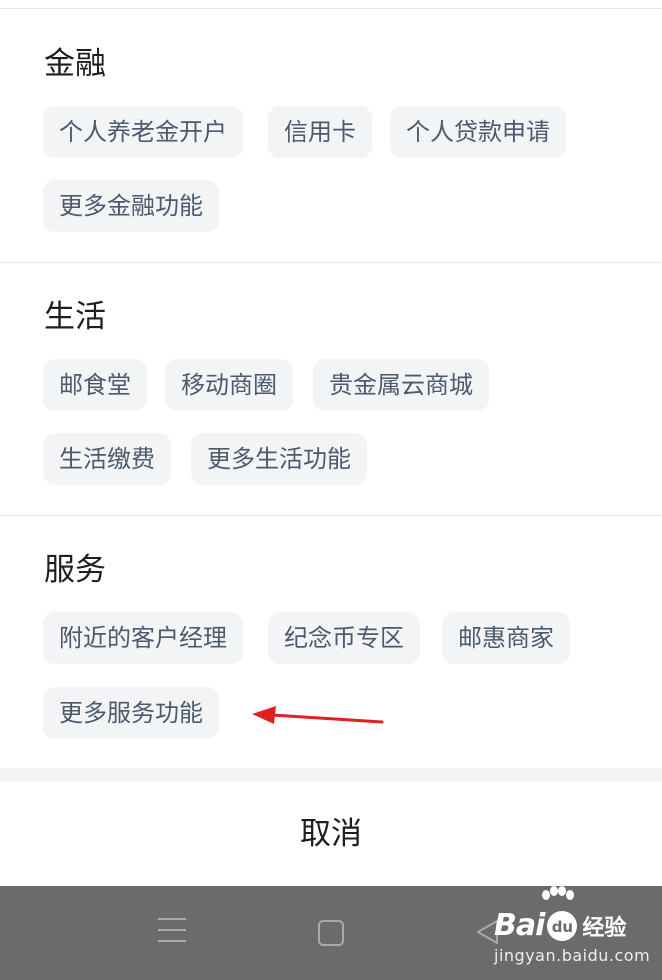  Describe the element at coordinates (107, 459) in the screenshot. I see `chip-utility-payment: 生活缴费` at that location.